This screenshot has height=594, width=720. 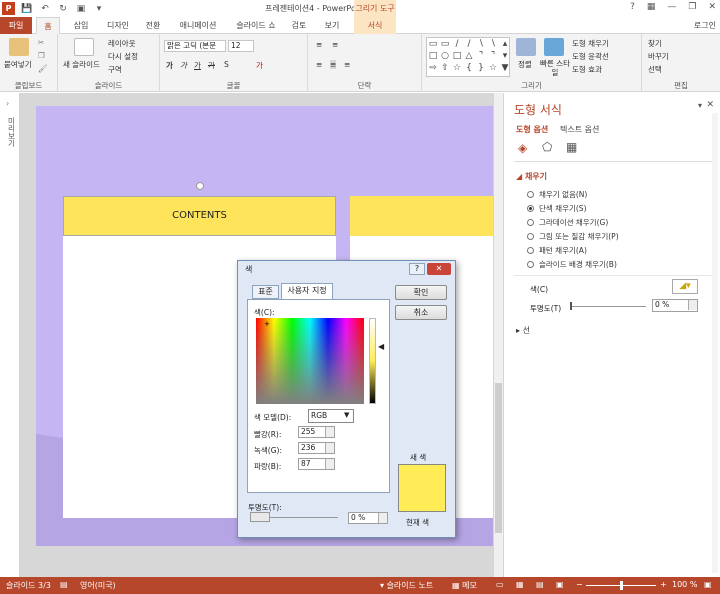 What do you see at coordinates (675, 305) in the screenshot?
I see `transparency-input: 0 %` at bounding box center [675, 305].